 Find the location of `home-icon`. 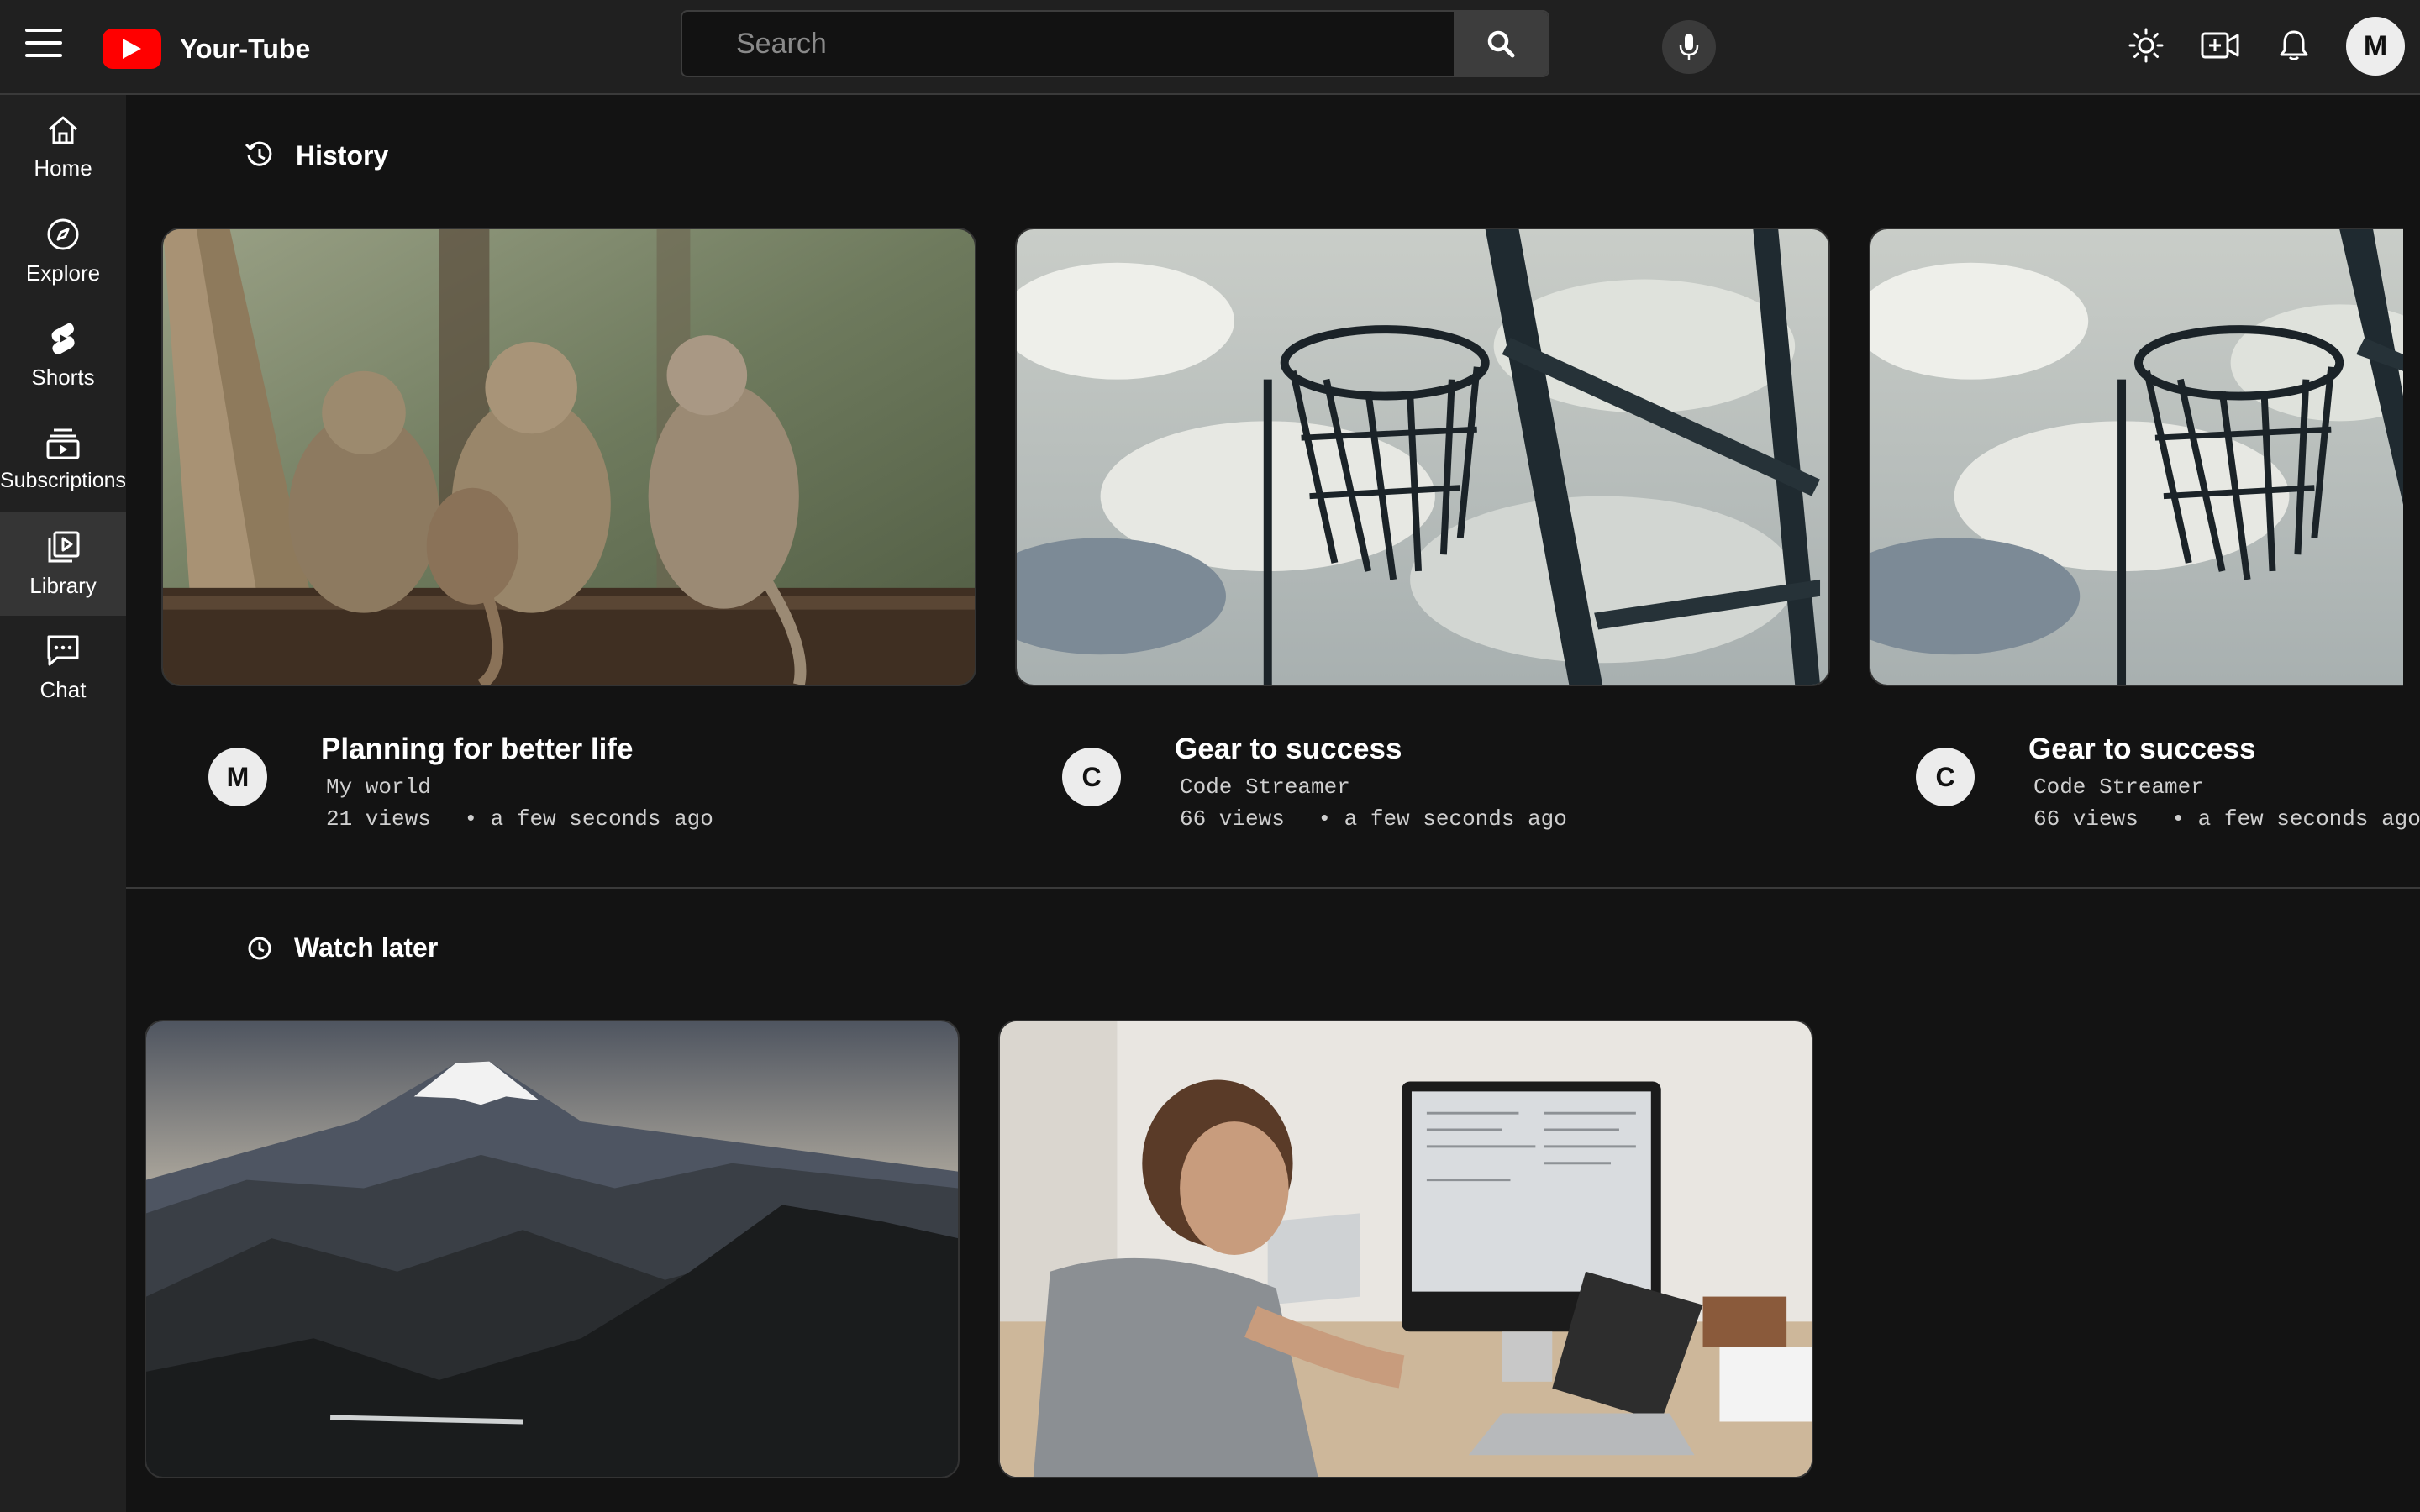

home-icon is located at coordinates (63, 130).